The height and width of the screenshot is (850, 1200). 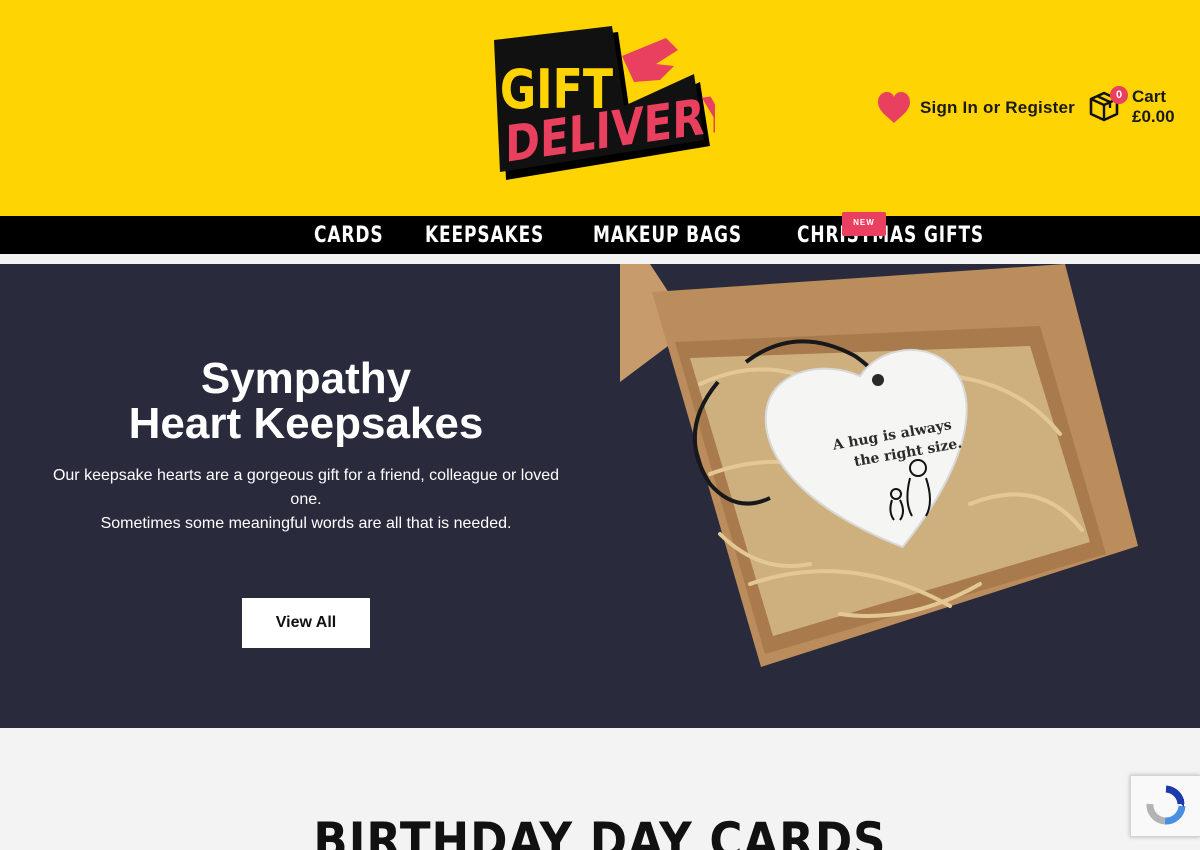 I want to click on sign-in-register-link: Sign In or Register, so click(x=975, y=108).